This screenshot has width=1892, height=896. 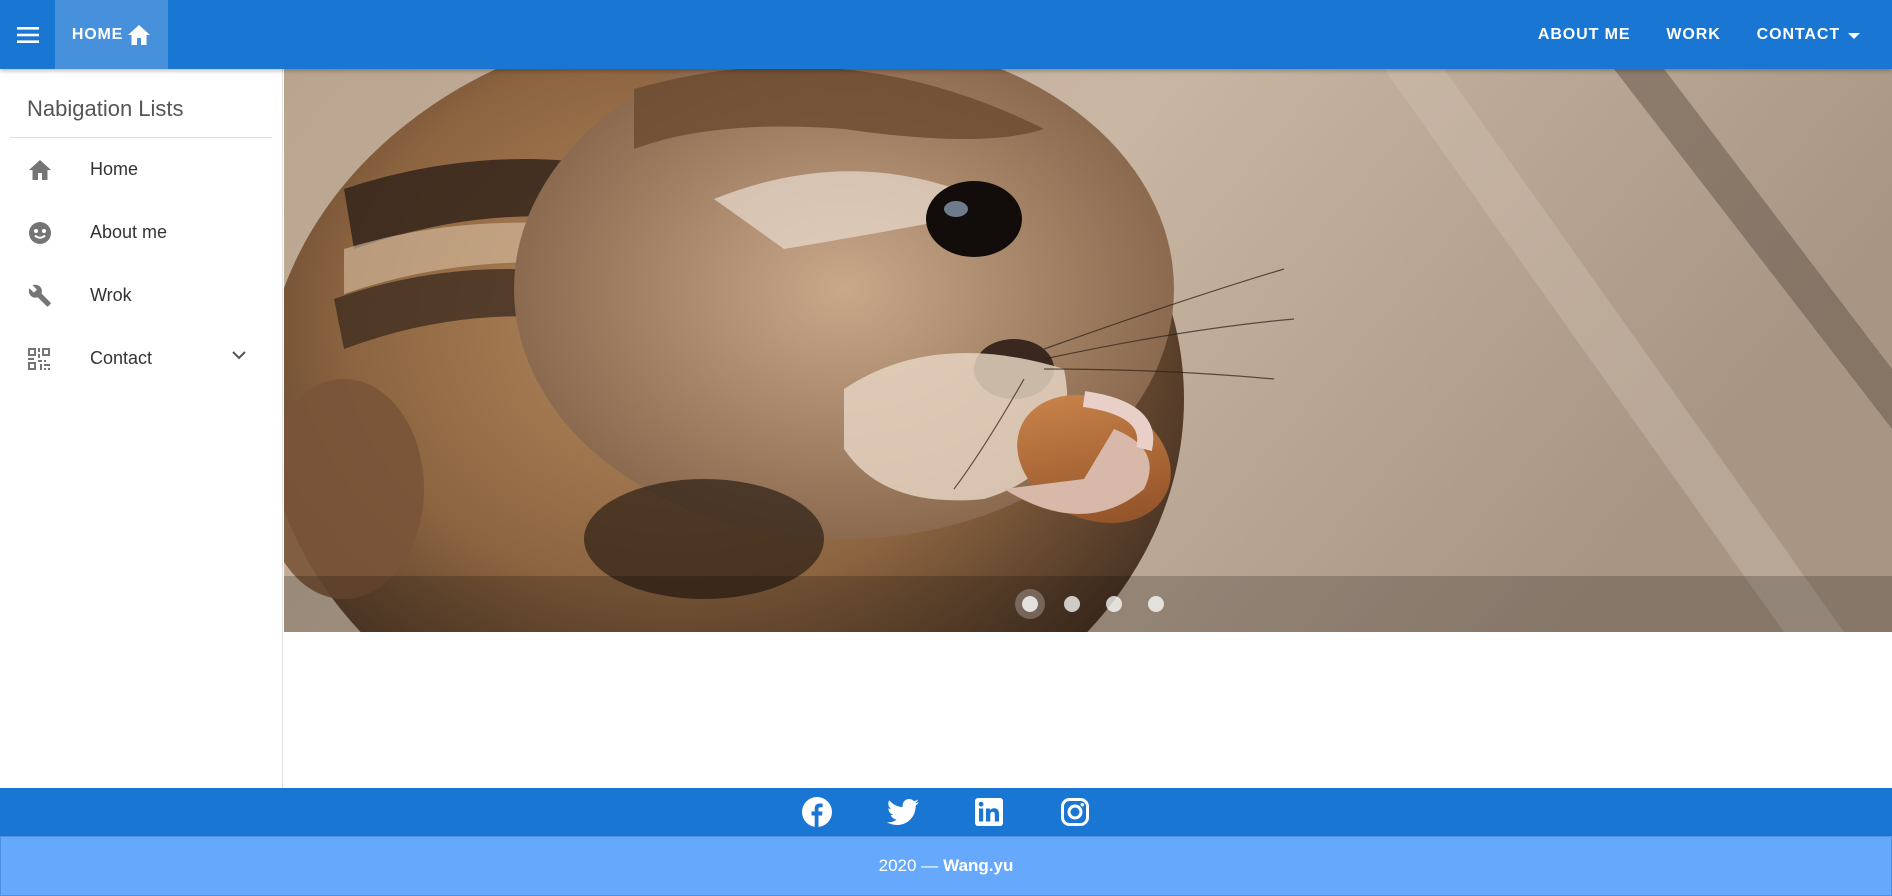 I want to click on carousel-indicators, so click(x=1088, y=604).